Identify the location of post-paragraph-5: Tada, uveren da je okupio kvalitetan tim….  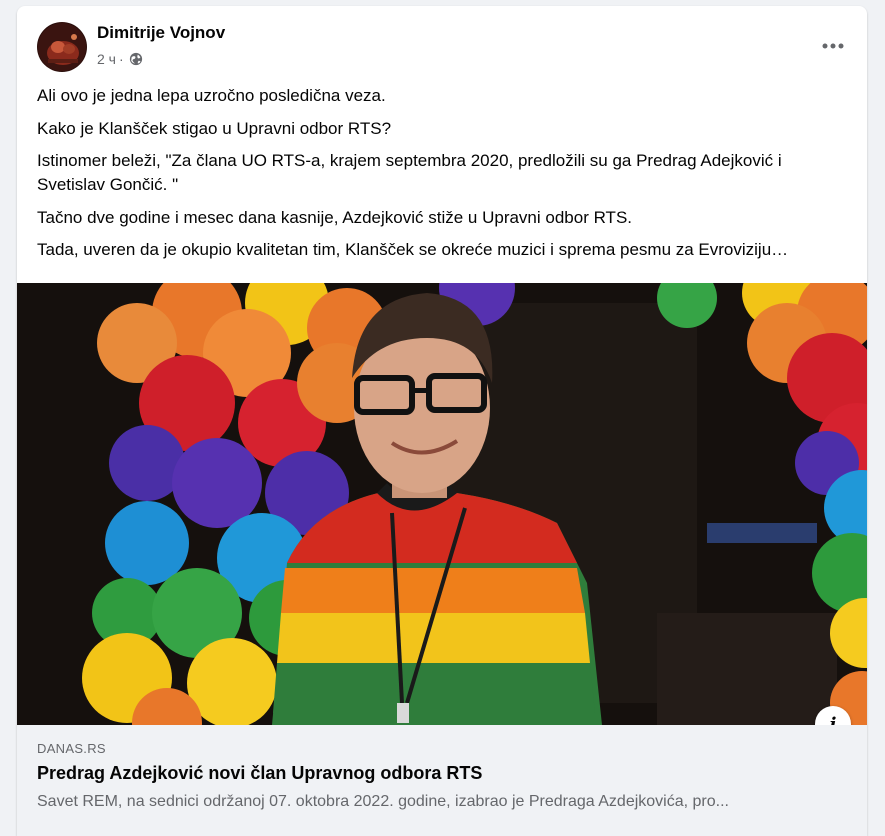
(413, 249).